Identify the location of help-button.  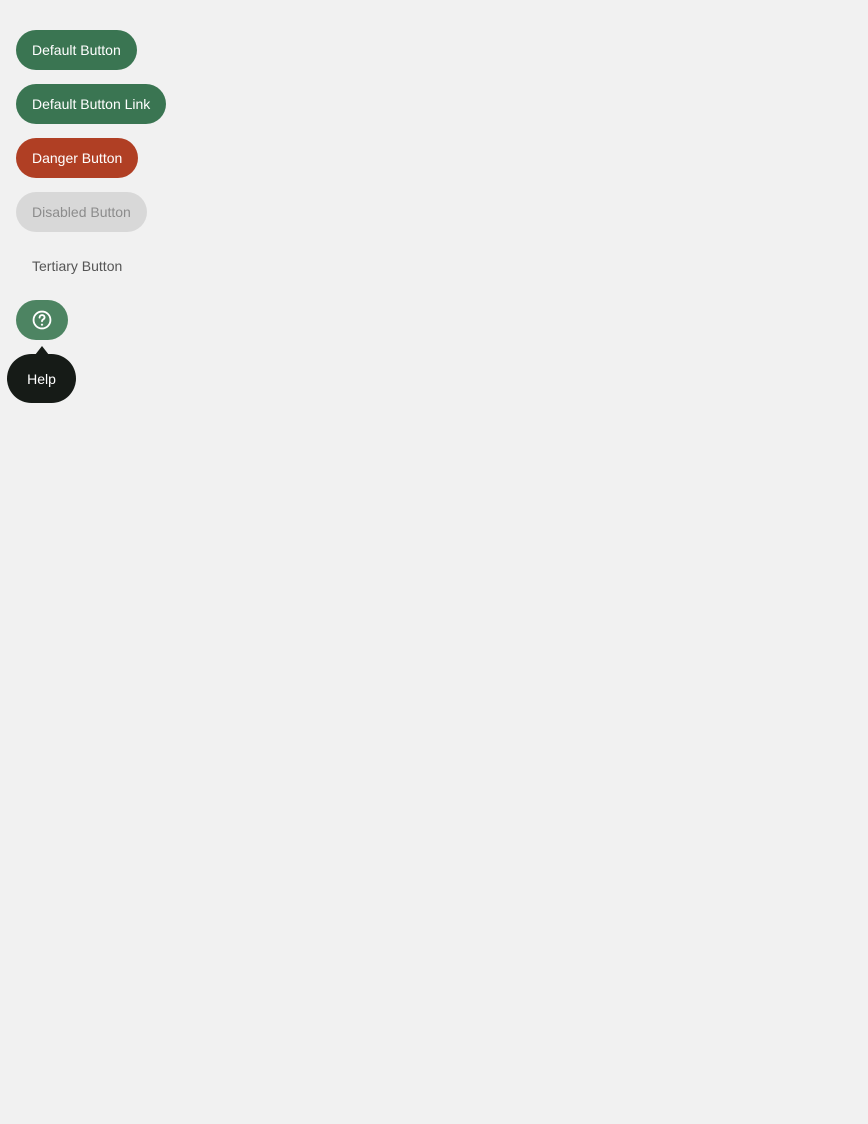
(42, 320).